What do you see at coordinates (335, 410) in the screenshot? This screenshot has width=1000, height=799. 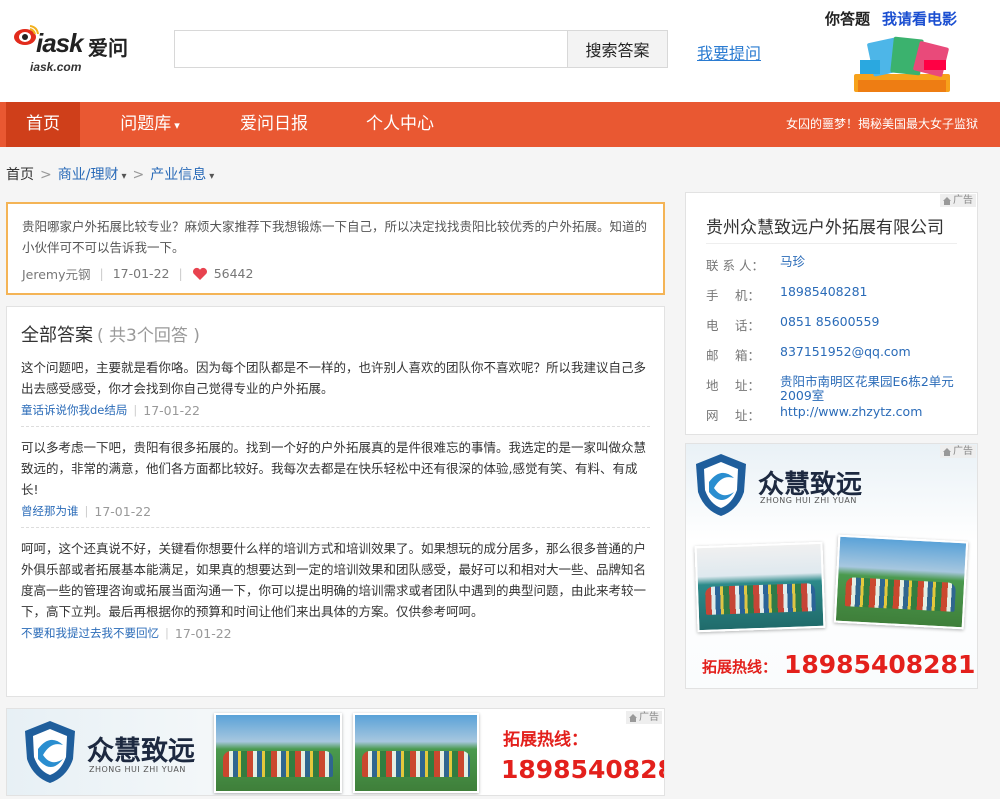 I see `answer-meta: 童话诉说你我de结局 | 17-01-22` at bounding box center [335, 410].